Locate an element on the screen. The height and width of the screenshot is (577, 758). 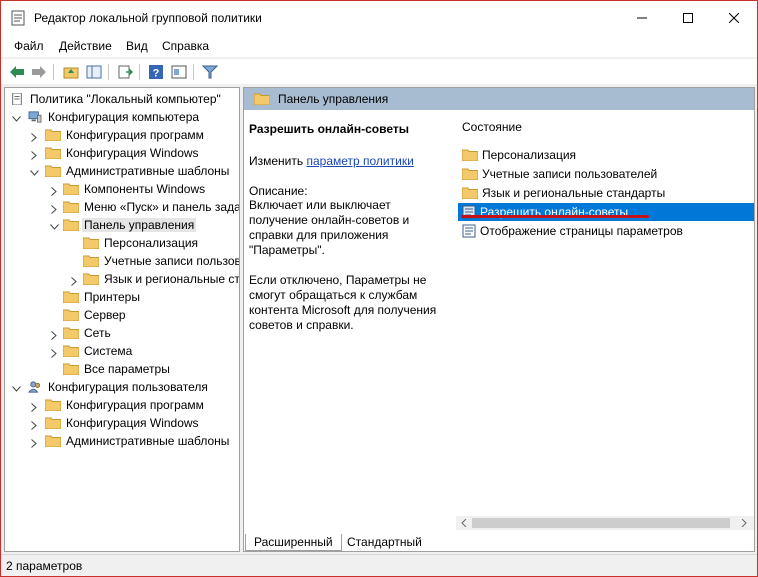
tree-item-label: Конфигурация программ is located at coordinates (135, 405).